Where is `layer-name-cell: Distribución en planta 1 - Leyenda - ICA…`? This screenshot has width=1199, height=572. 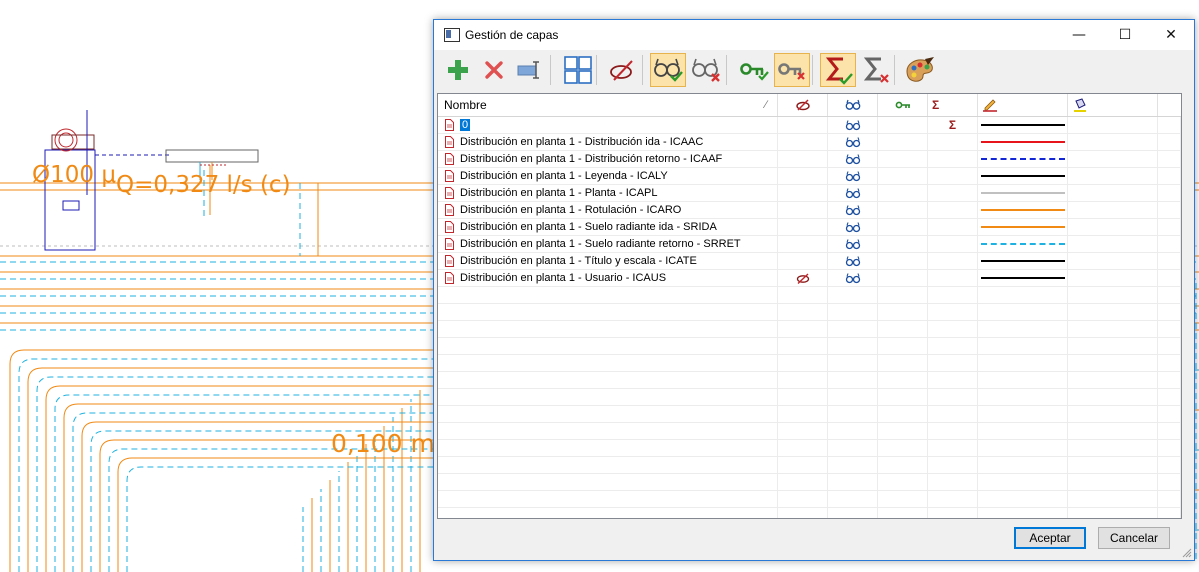 layer-name-cell: Distribución en planta 1 - Leyenda - ICA… is located at coordinates (608, 176).